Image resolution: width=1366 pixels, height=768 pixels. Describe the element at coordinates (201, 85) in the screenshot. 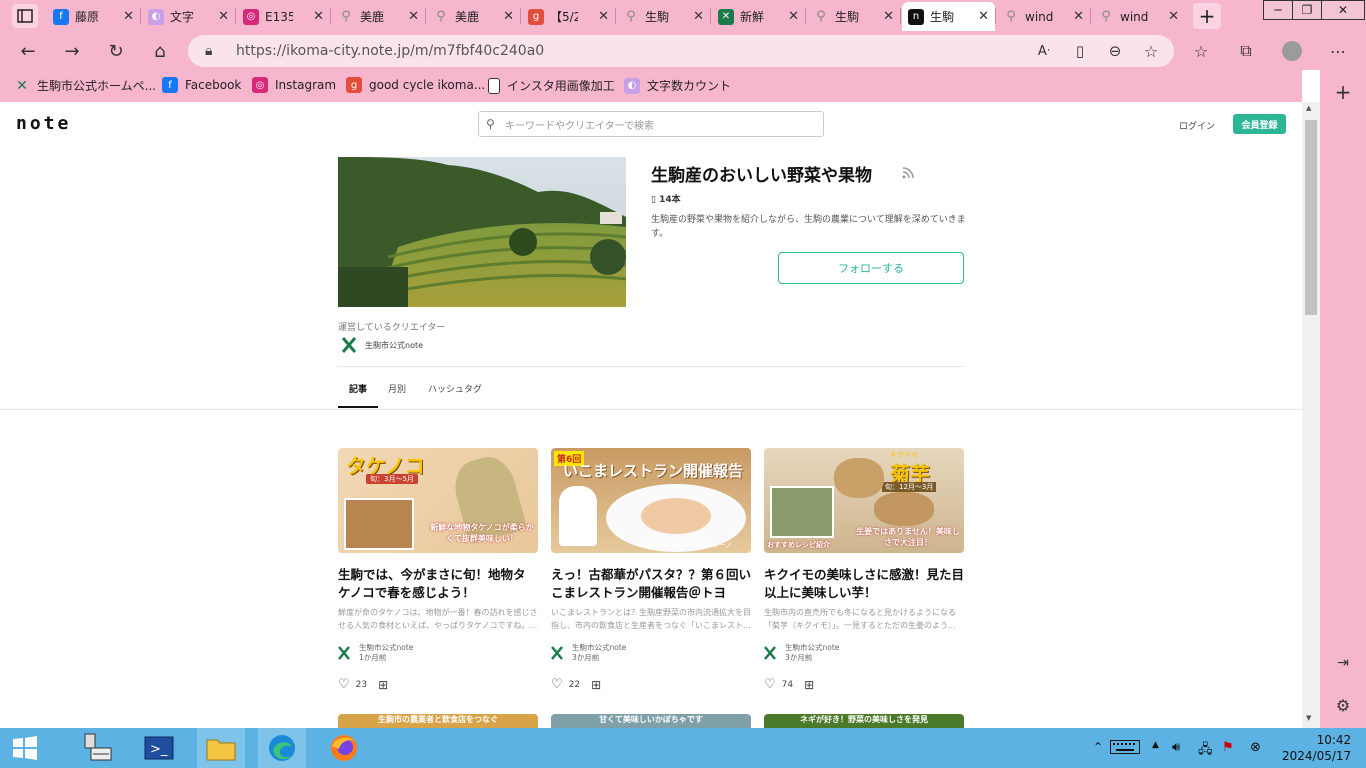

I see `bookmark-item: f Facebook` at that location.